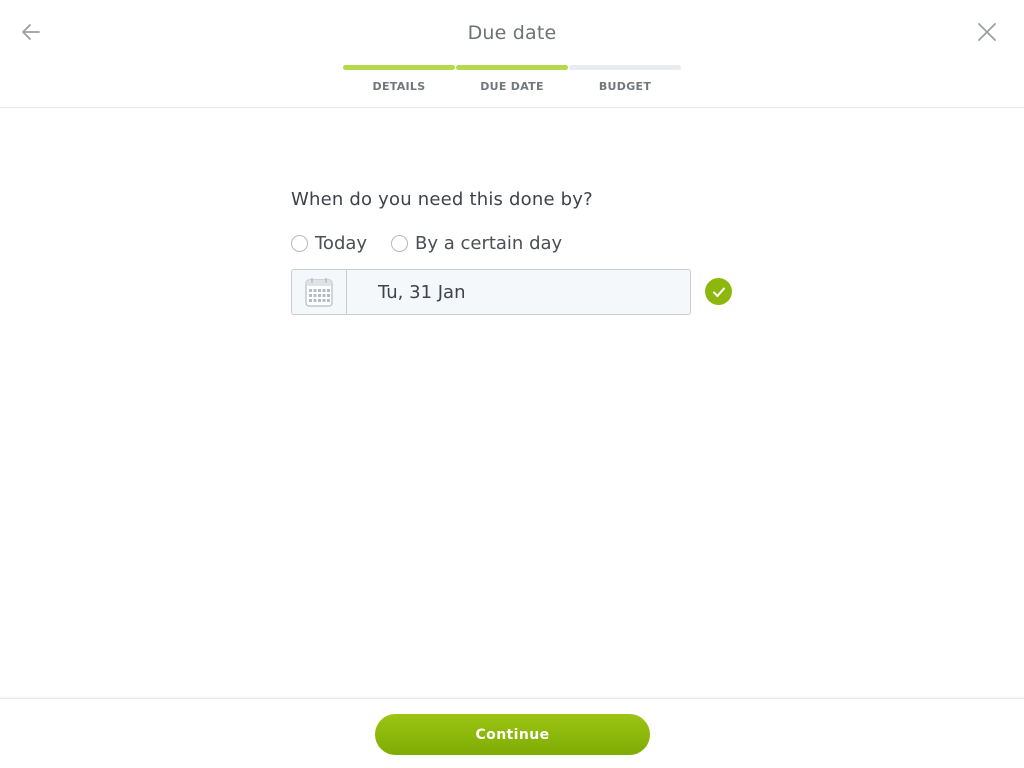  I want to click on footer: Continue, so click(512, 733).